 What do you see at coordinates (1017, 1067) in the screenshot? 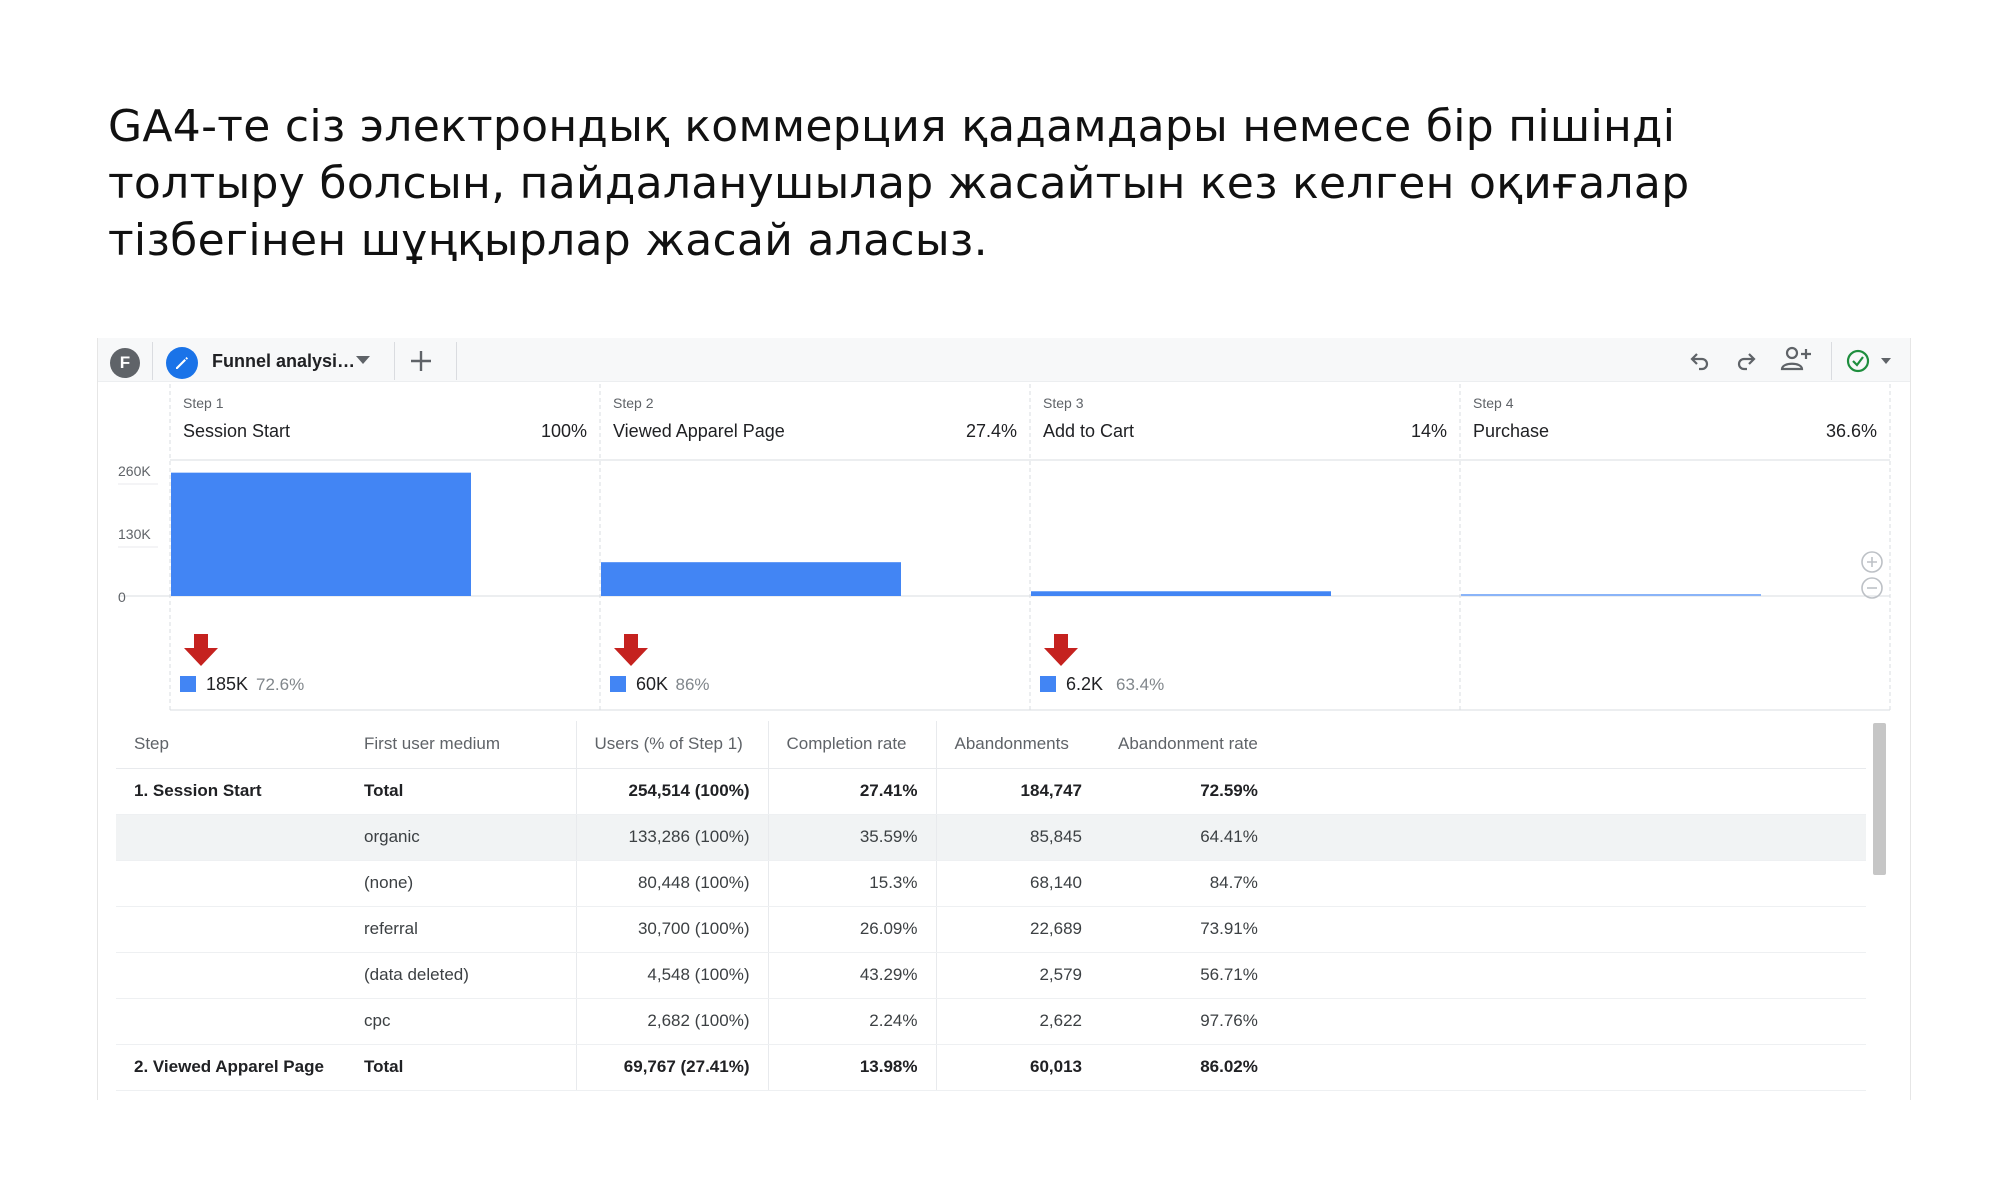
I see `cell-abandonments: 60,013` at bounding box center [1017, 1067].